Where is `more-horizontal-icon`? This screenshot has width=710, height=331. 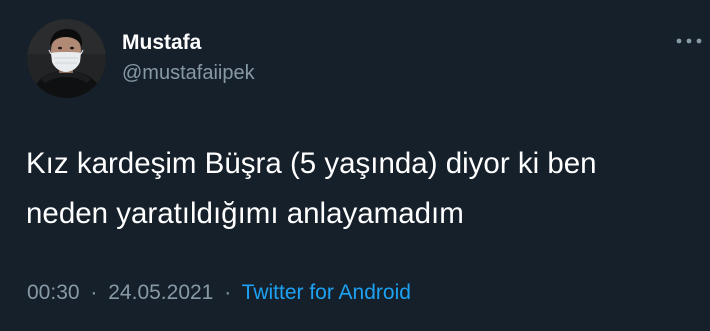
more-horizontal-icon is located at coordinates (689, 41).